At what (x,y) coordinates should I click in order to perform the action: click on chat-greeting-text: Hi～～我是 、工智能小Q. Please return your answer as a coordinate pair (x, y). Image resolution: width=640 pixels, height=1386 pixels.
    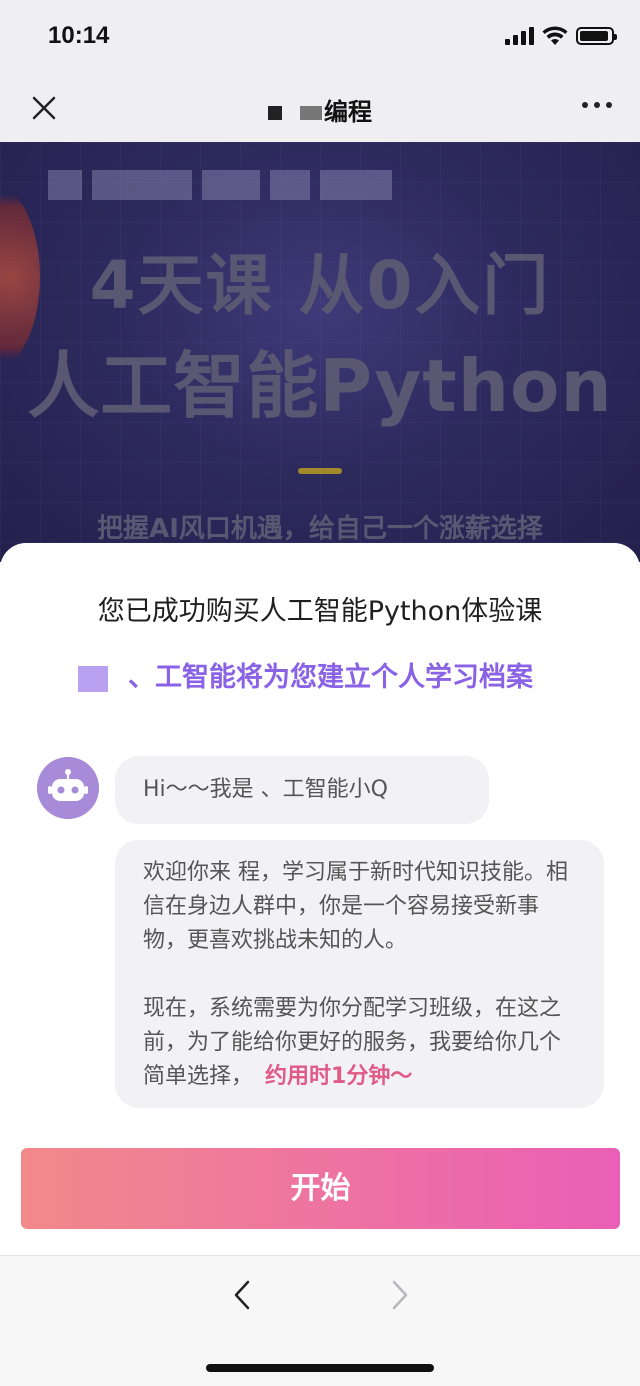
    Looking at the image, I should click on (265, 789).